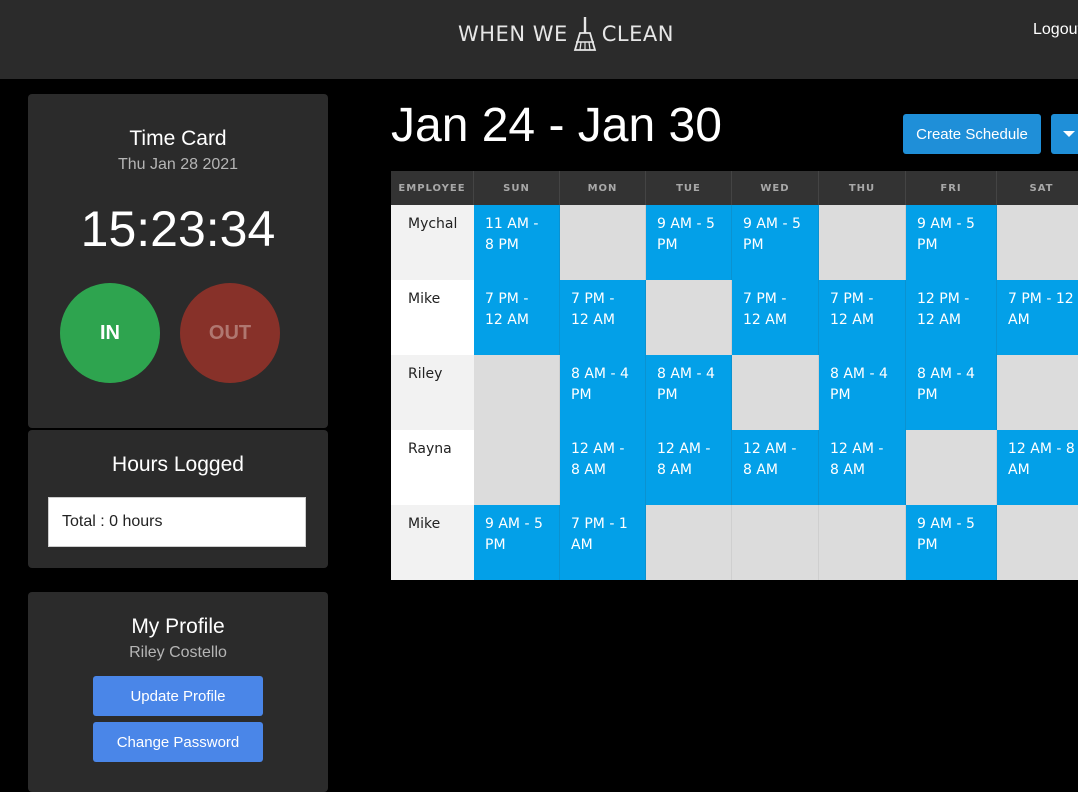 The height and width of the screenshot is (792, 1078). Describe the element at coordinates (178, 164) in the screenshot. I see `time-card-date: Thu Jan 28 2021` at that location.